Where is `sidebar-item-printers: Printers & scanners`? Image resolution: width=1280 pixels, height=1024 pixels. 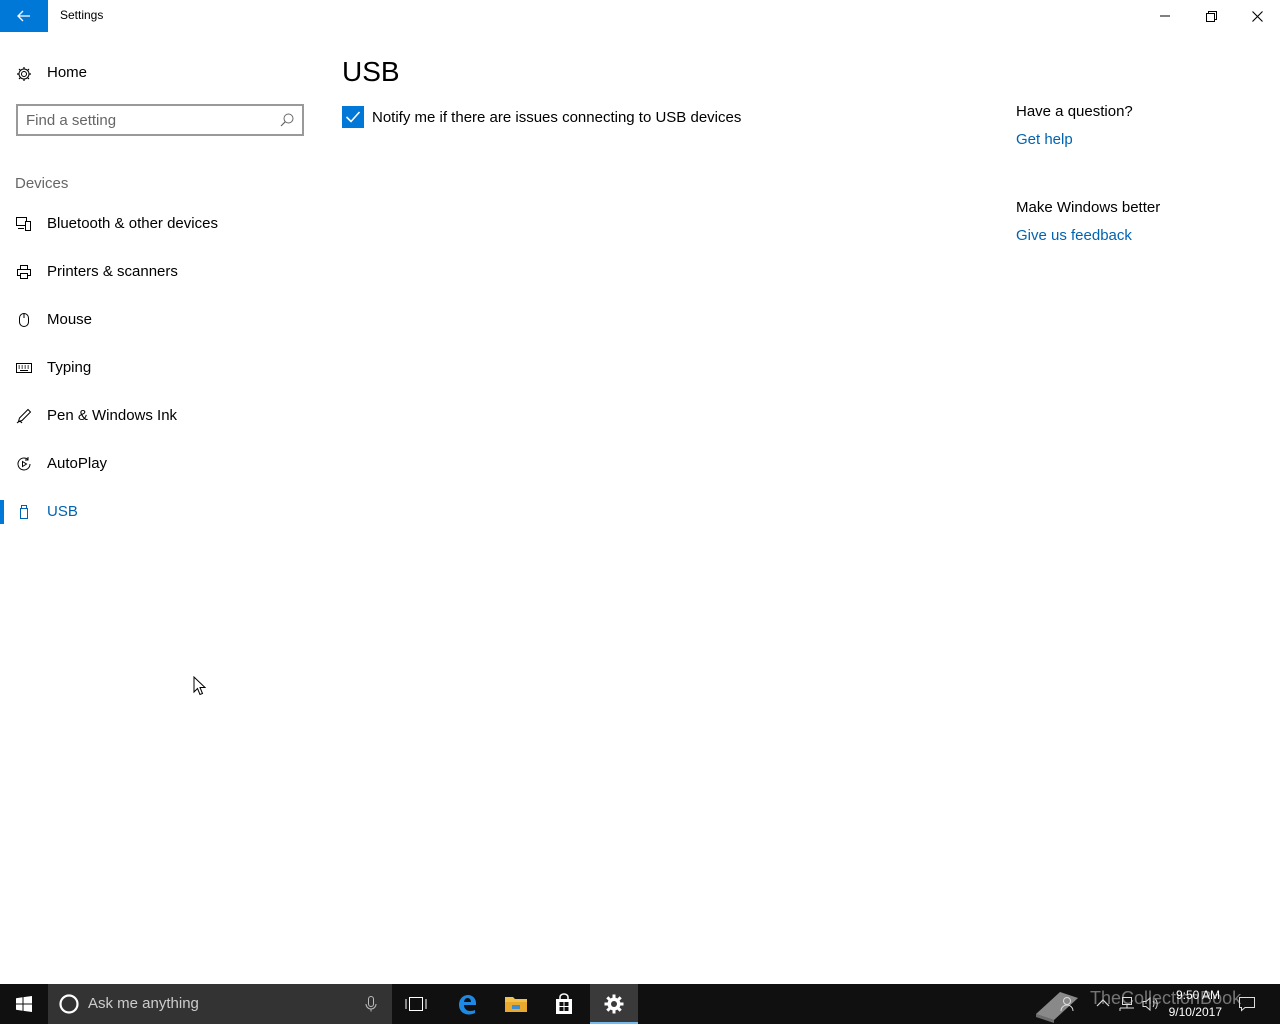
sidebar-item-printers: Printers & scanners is located at coordinates (160, 272).